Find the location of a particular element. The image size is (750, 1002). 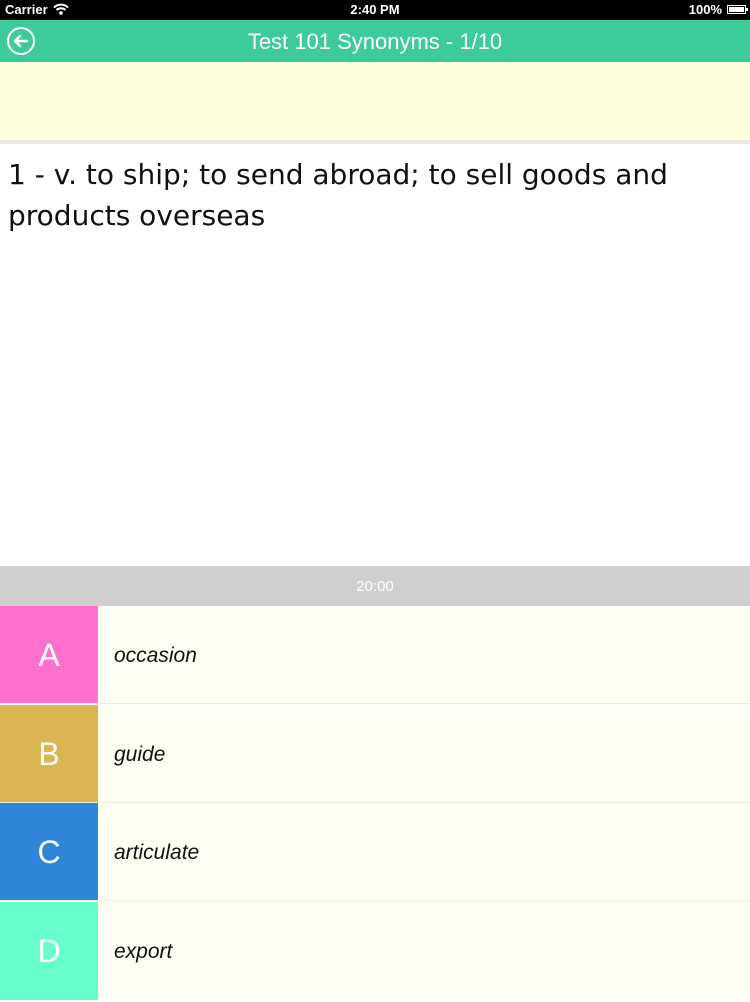

answer-label: articulate is located at coordinates (157, 852).